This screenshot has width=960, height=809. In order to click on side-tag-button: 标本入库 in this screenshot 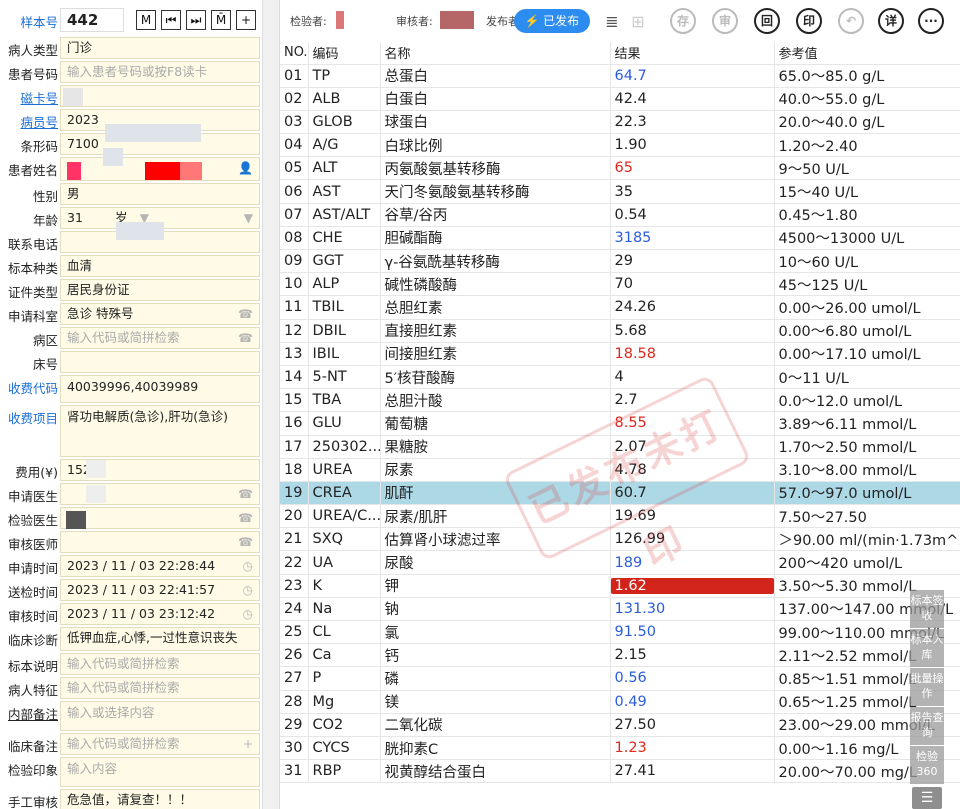, I will do `click(927, 648)`.